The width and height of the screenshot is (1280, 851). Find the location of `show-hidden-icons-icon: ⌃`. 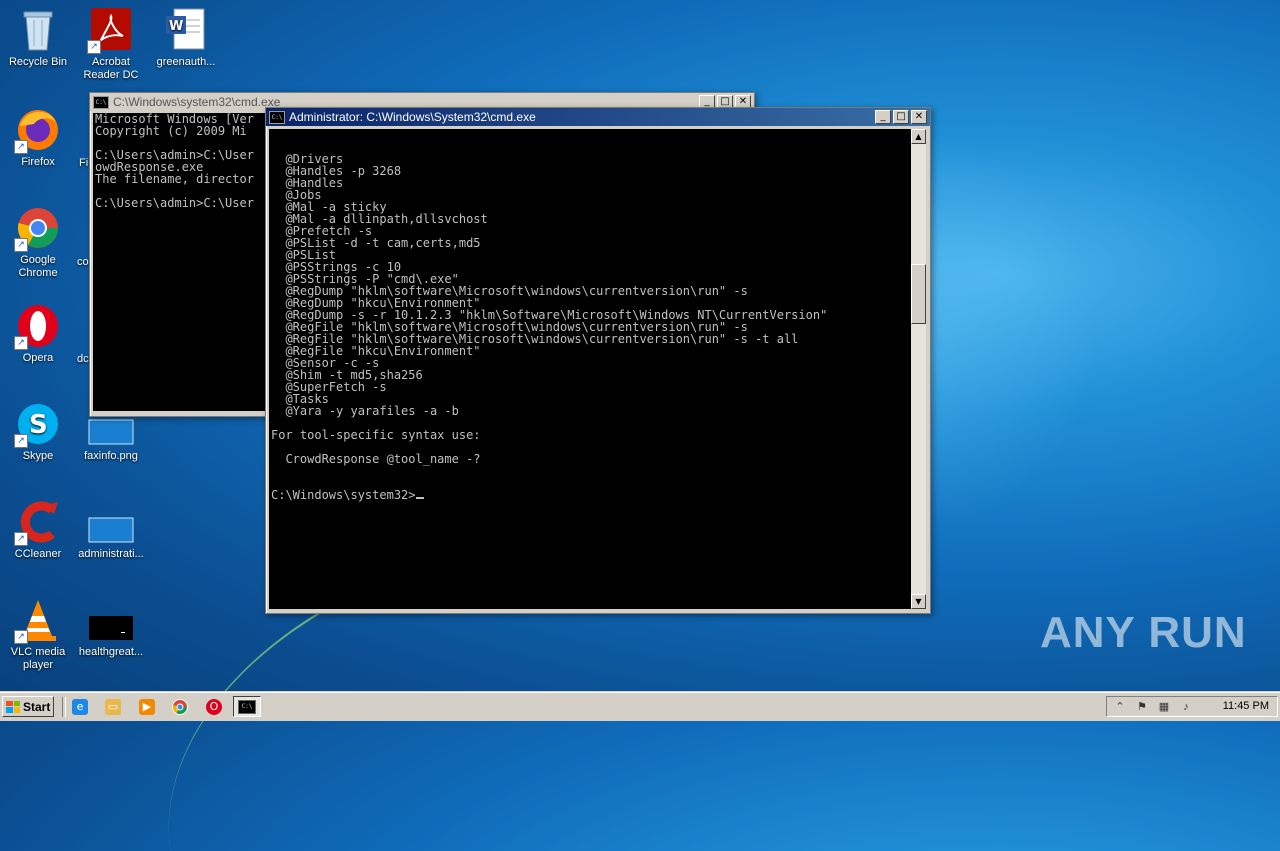

show-hidden-icons-icon: ⌃ is located at coordinates (1120, 707).